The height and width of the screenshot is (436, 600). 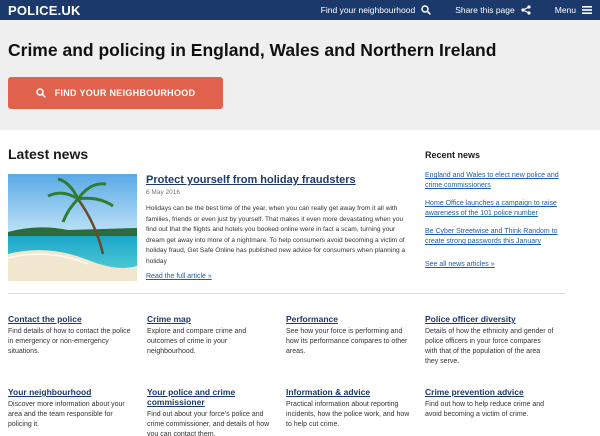 I want to click on article-date: 6 May 2016, so click(x=163, y=192).